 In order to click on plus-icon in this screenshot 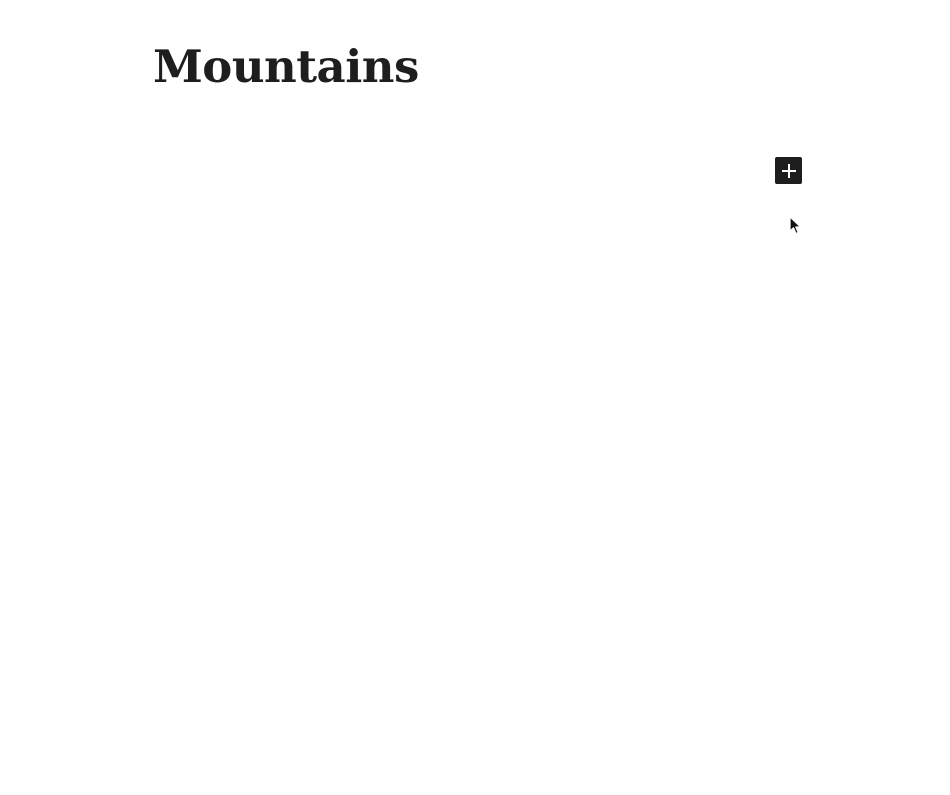, I will do `click(788, 170)`.